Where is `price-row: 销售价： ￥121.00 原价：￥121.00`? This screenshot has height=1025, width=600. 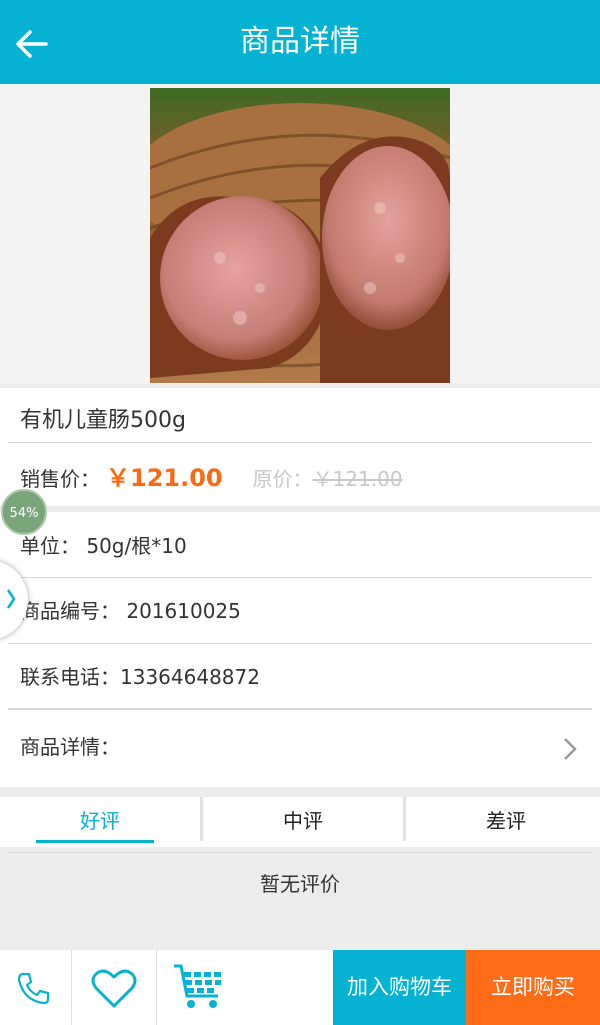 price-row: 销售价： ￥121.00 原价：￥121.00 is located at coordinates (211, 475).